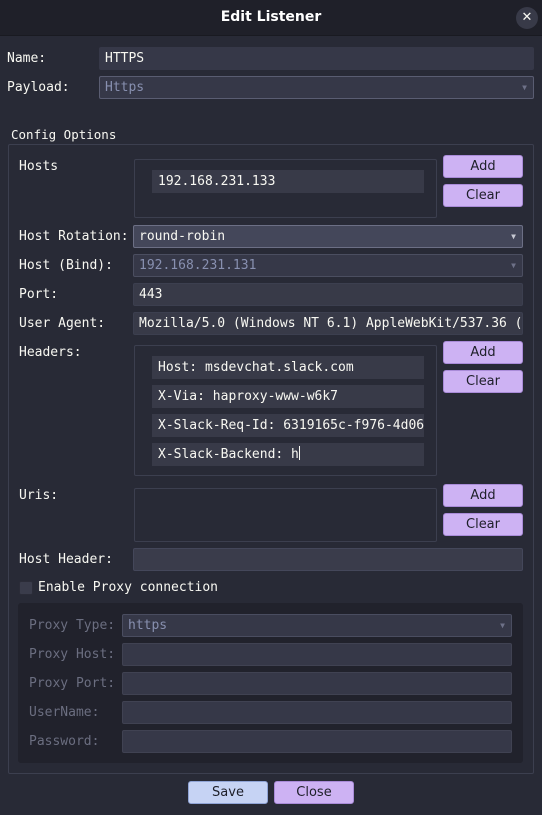  What do you see at coordinates (285, 515) in the screenshot?
I see `uris-list` at bounding box center [285, 515].